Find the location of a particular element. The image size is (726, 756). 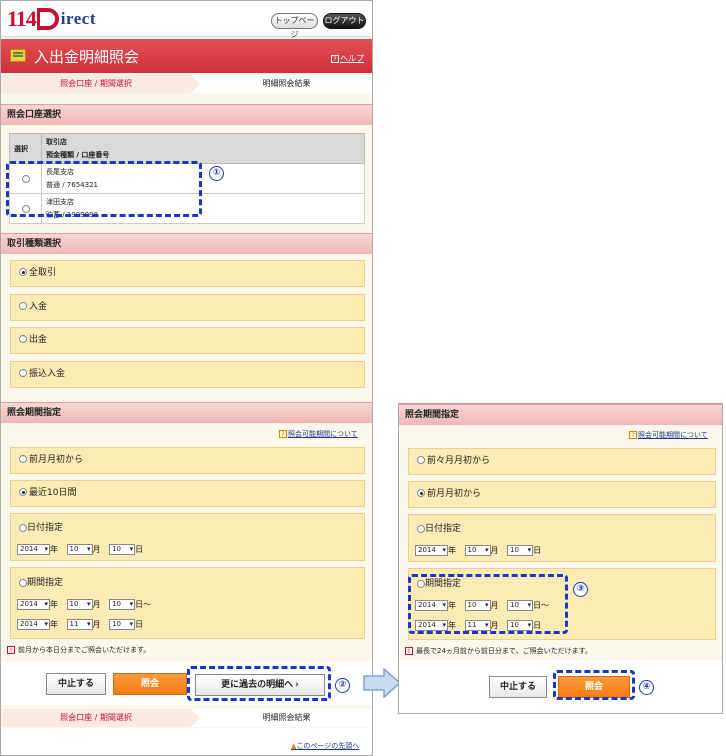

help-link: ? ヘルプ is located at coordinates (347, 58).